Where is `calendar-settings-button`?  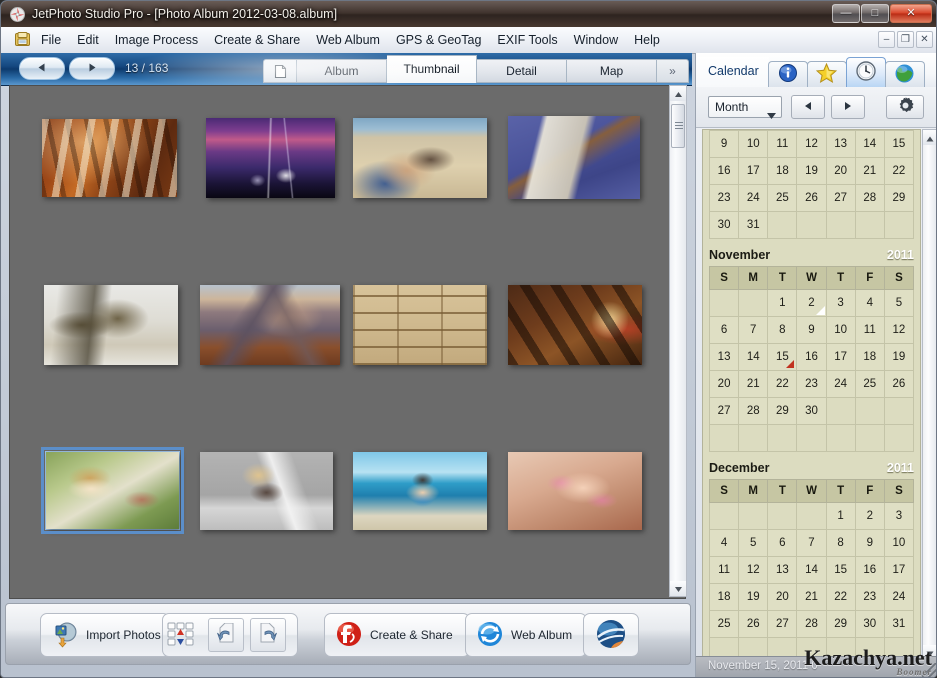 calendar-settings-button is located at coordinates (905, 107).